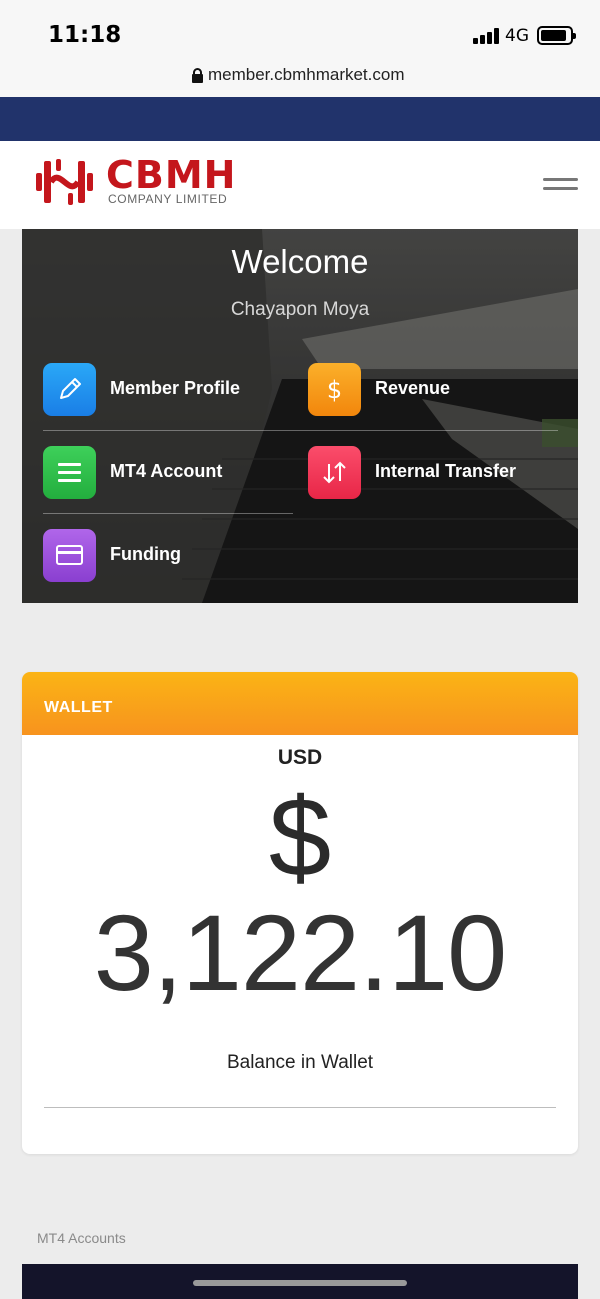  I want to click on transfer-arrows-icon, so click(334, 472).